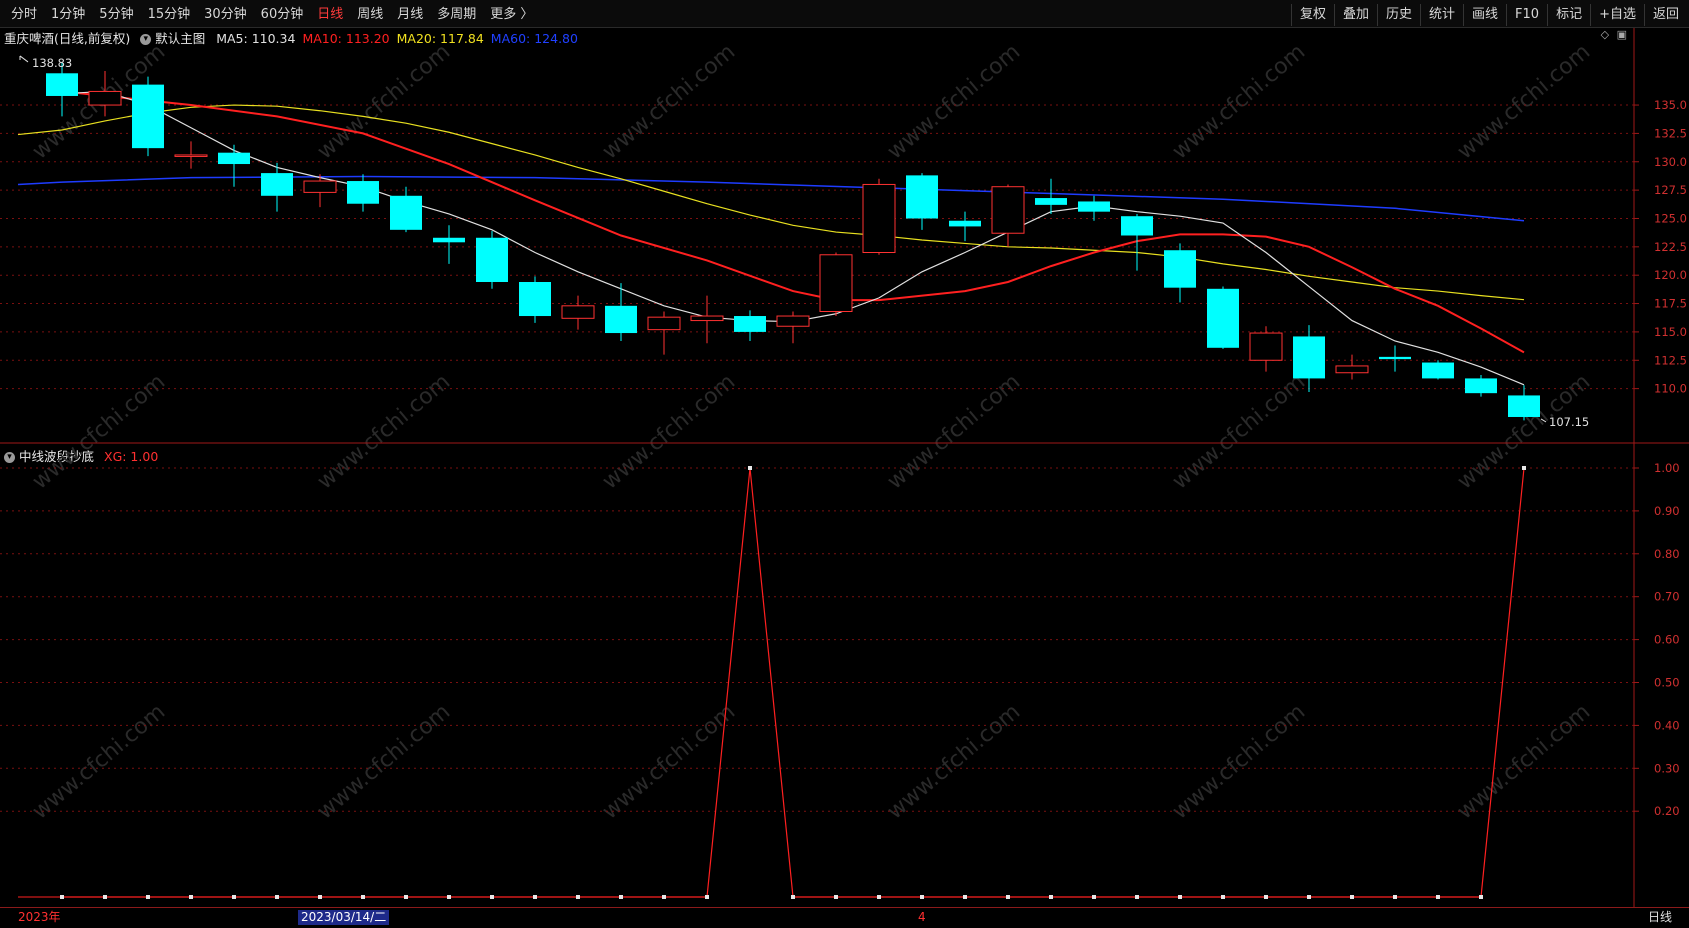 Image resolution: width=1689 pixels, height=928 pixels. Describe the element at coordinates (68, 15) in the screenshot. I see `period-tab-1: 1分钟` at that location.